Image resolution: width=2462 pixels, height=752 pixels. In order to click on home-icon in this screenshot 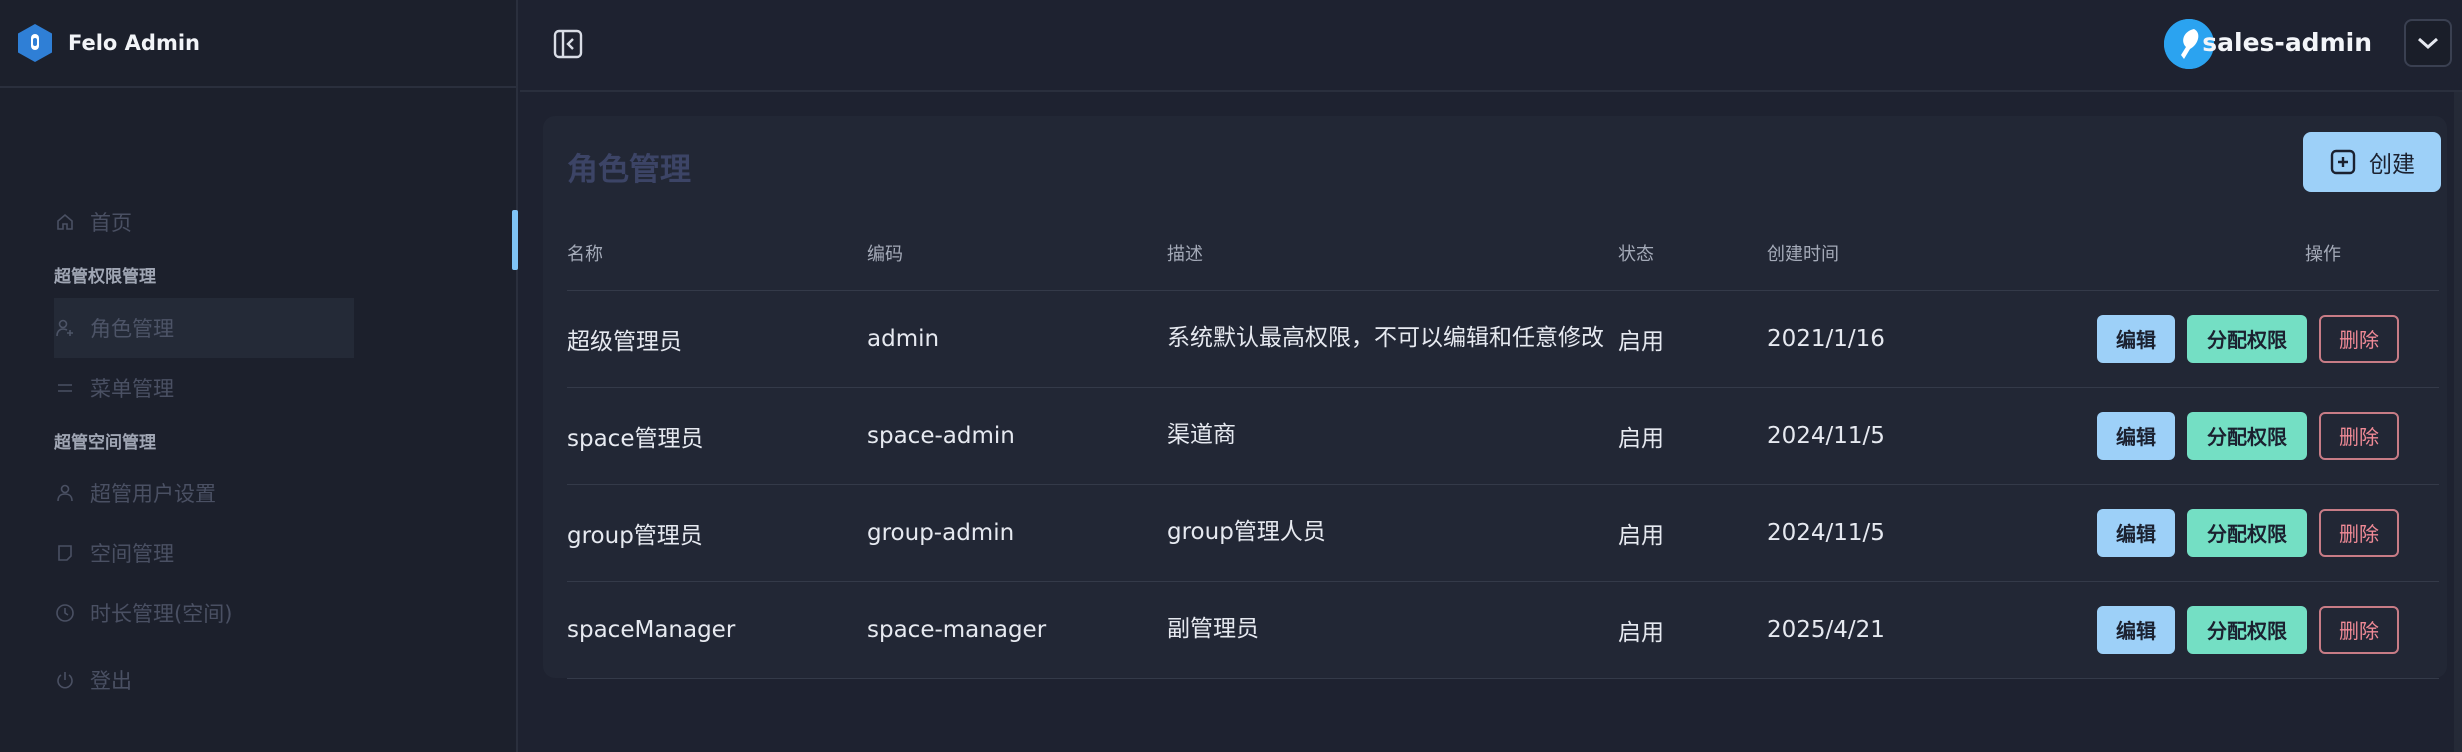, I will do `click(65, 222)`.